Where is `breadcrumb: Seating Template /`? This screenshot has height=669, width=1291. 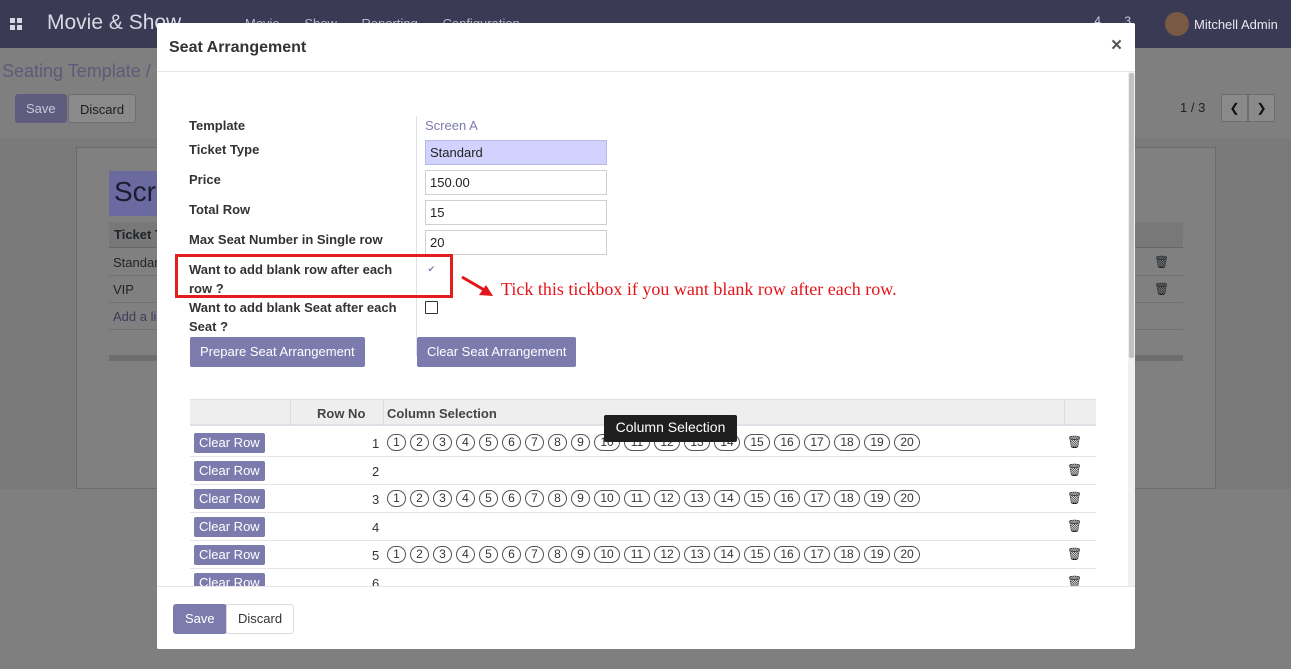
breadcrumb: Seating Template / is located at coordinates (76, 71).